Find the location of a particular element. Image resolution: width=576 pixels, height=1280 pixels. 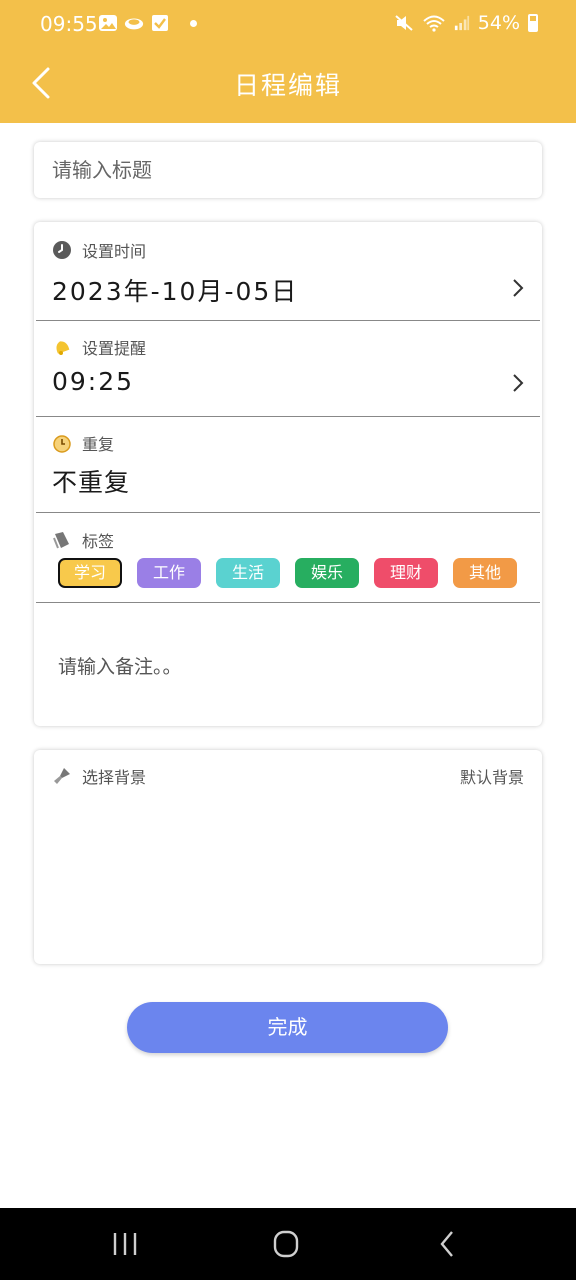

repeat-label-line: 重复 is located at coordinates (83, 443).